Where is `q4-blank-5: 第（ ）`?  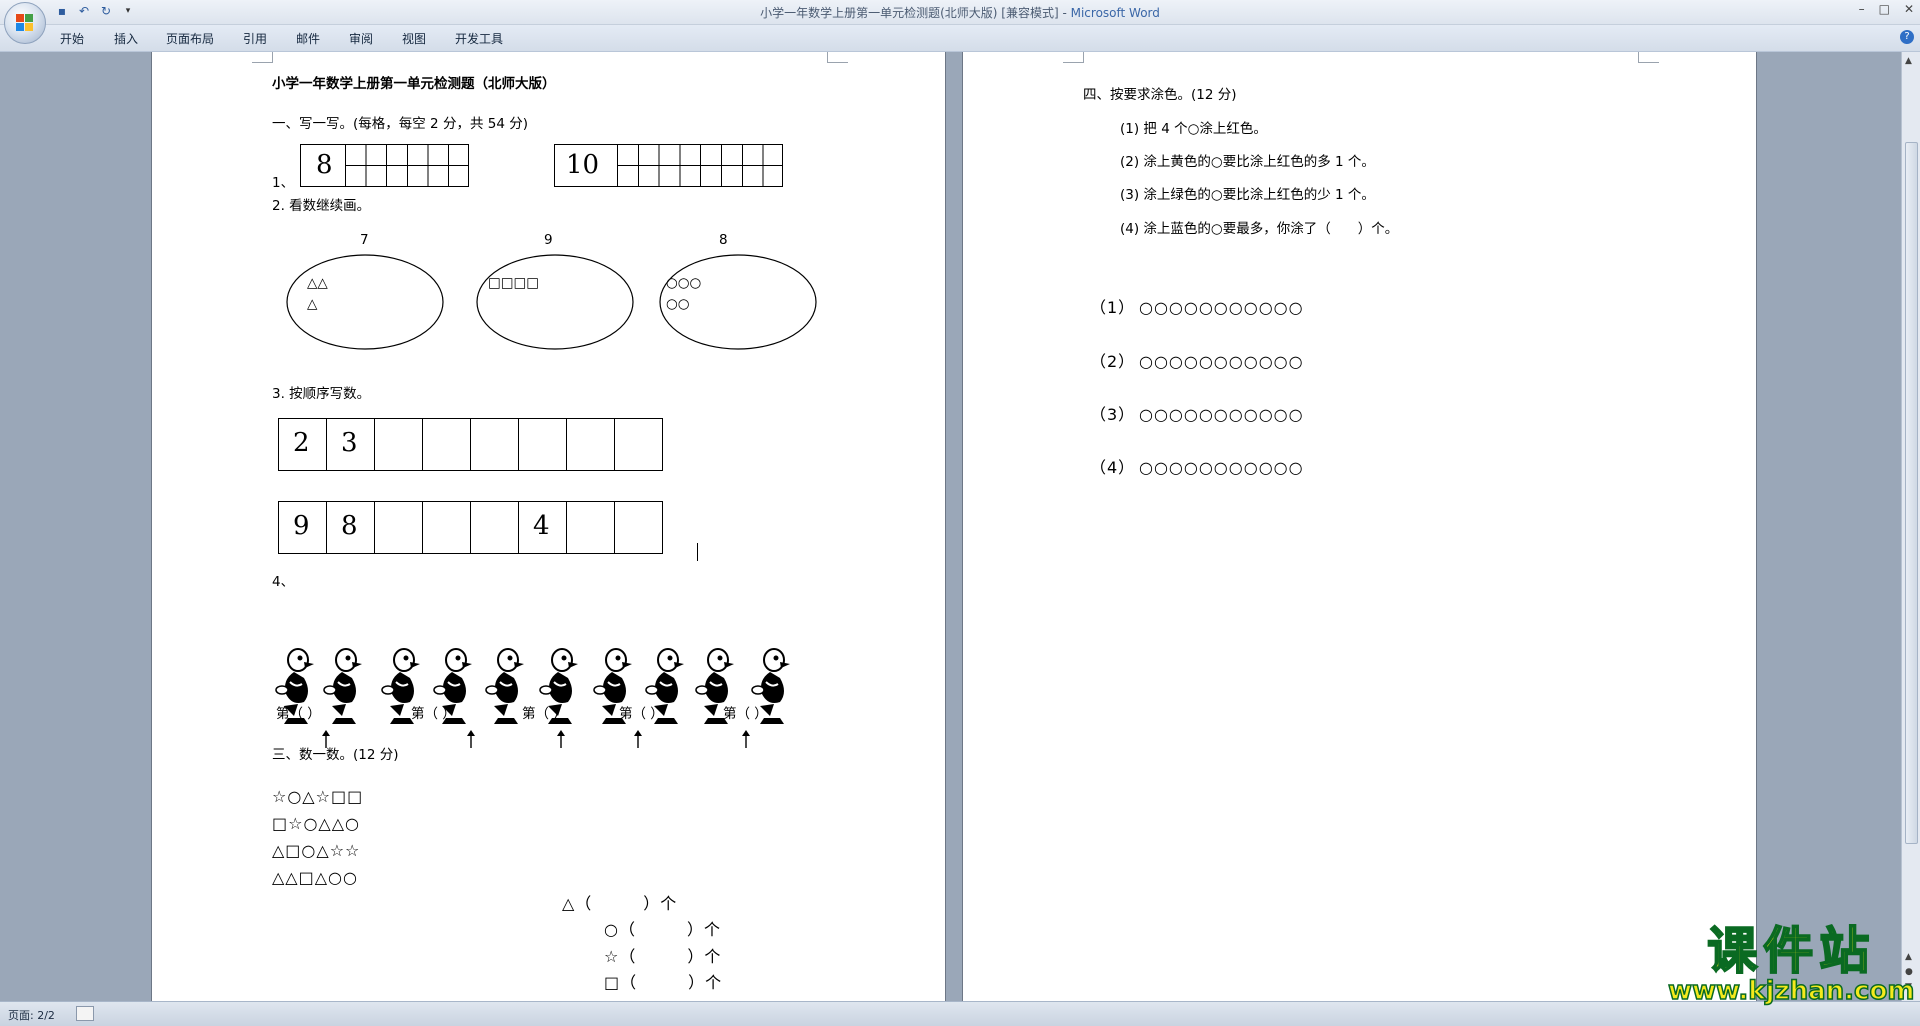
q4-blank-5: 第（ ） is located at coordinates (745, 714).